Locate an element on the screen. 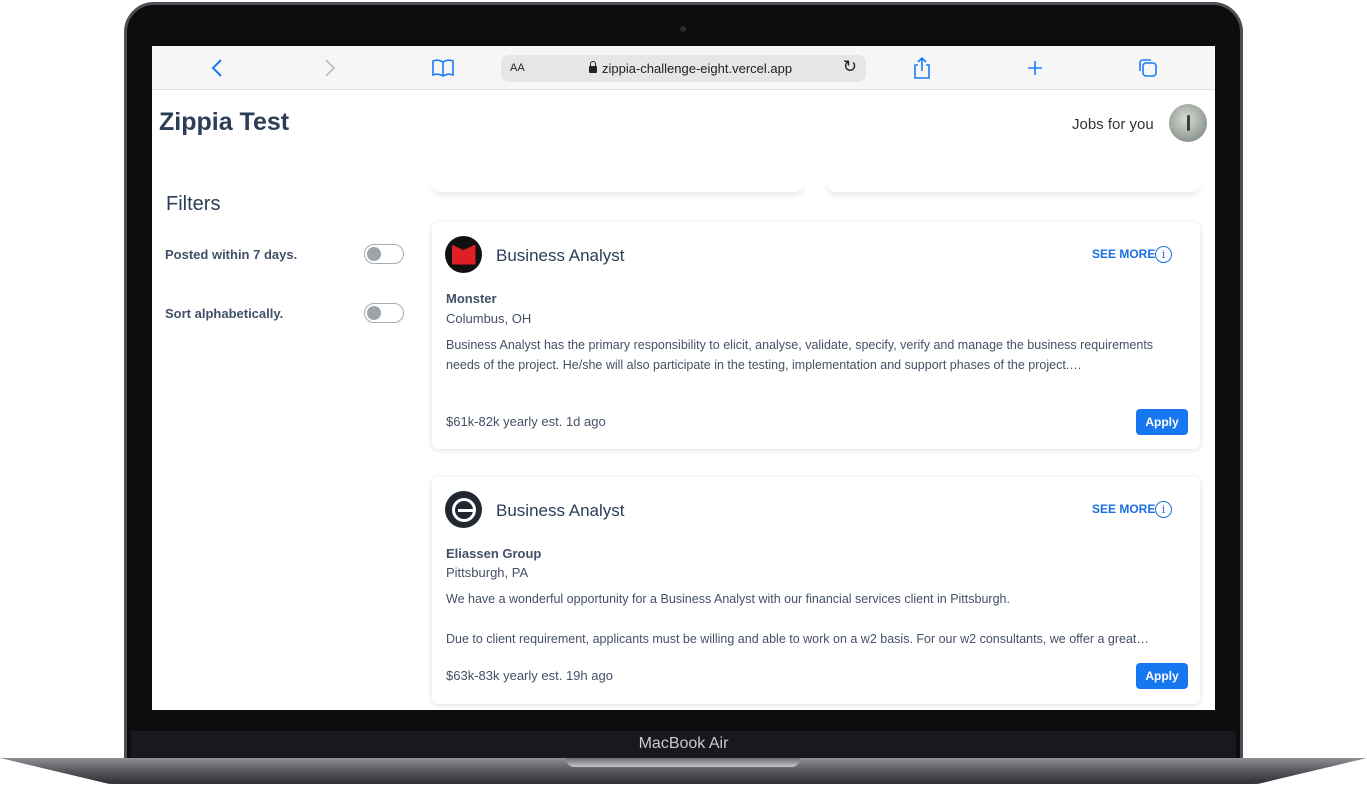  lock-icon is located at coordinates (593, 67).